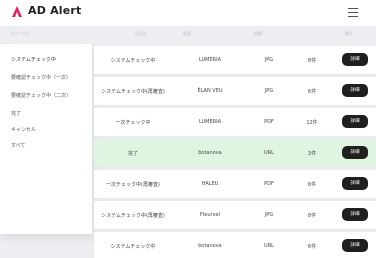 This screenshot has height=258, width=376. Describe the element at coordinates (210, 91) in the screenshot. I see `row-brand: ÉLAN VEU` at that location.